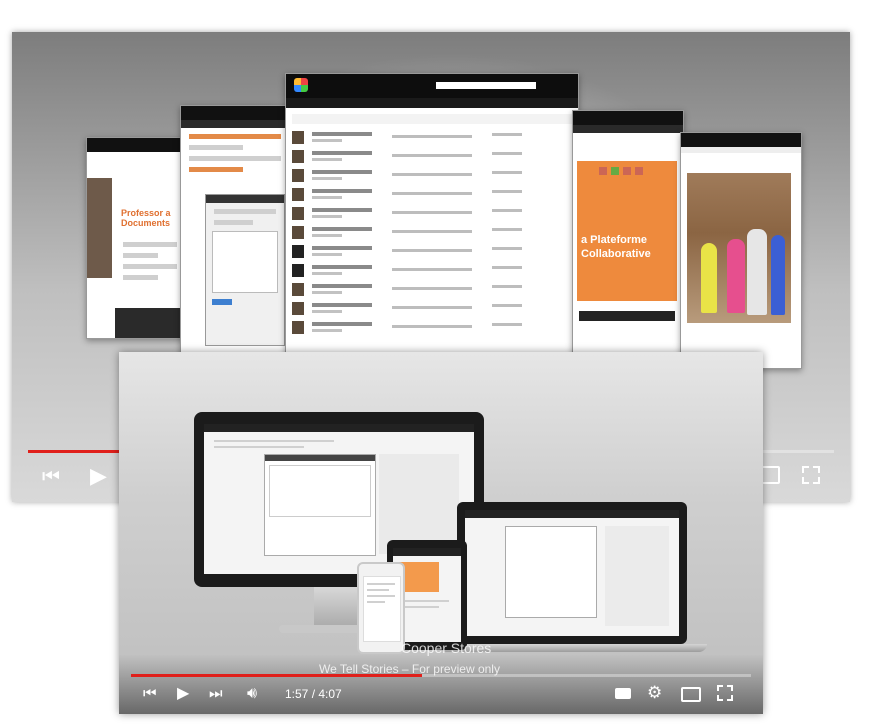 This screenshot has height=727, width=872. I want to click on screenshot-window-left, so click(235, 240).